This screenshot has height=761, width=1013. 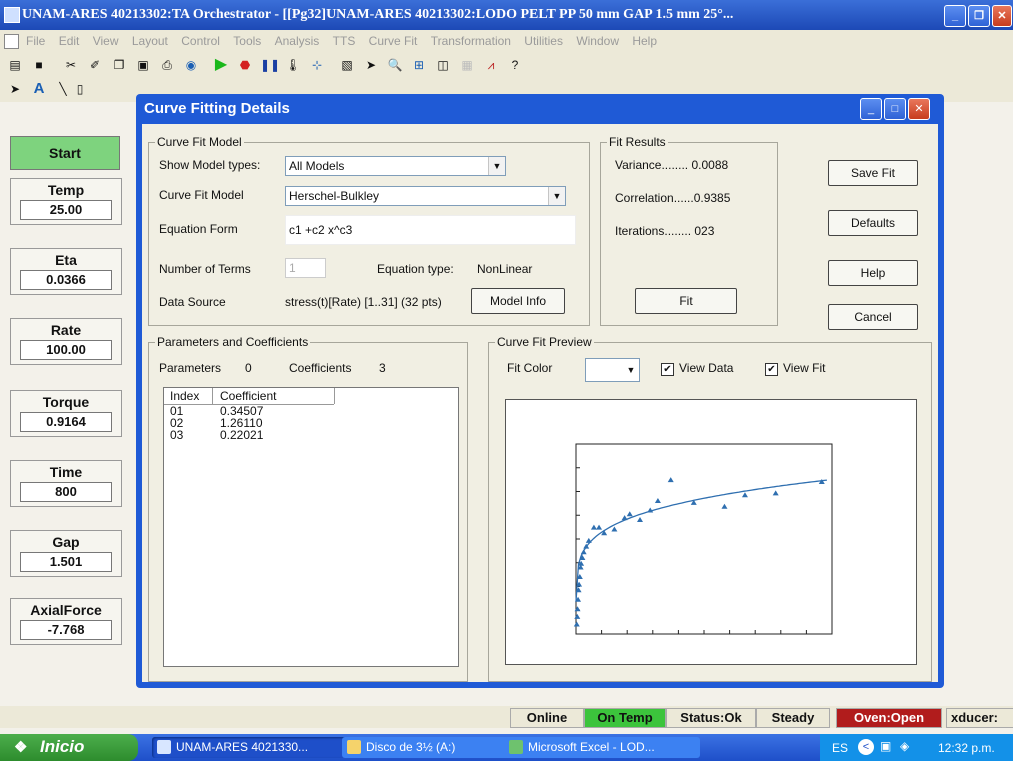 What do you see at coordinates (395, 166) in the screenshot?
I see `show-types-dropdown: All Models ▼` at bounding box center [395, 166].